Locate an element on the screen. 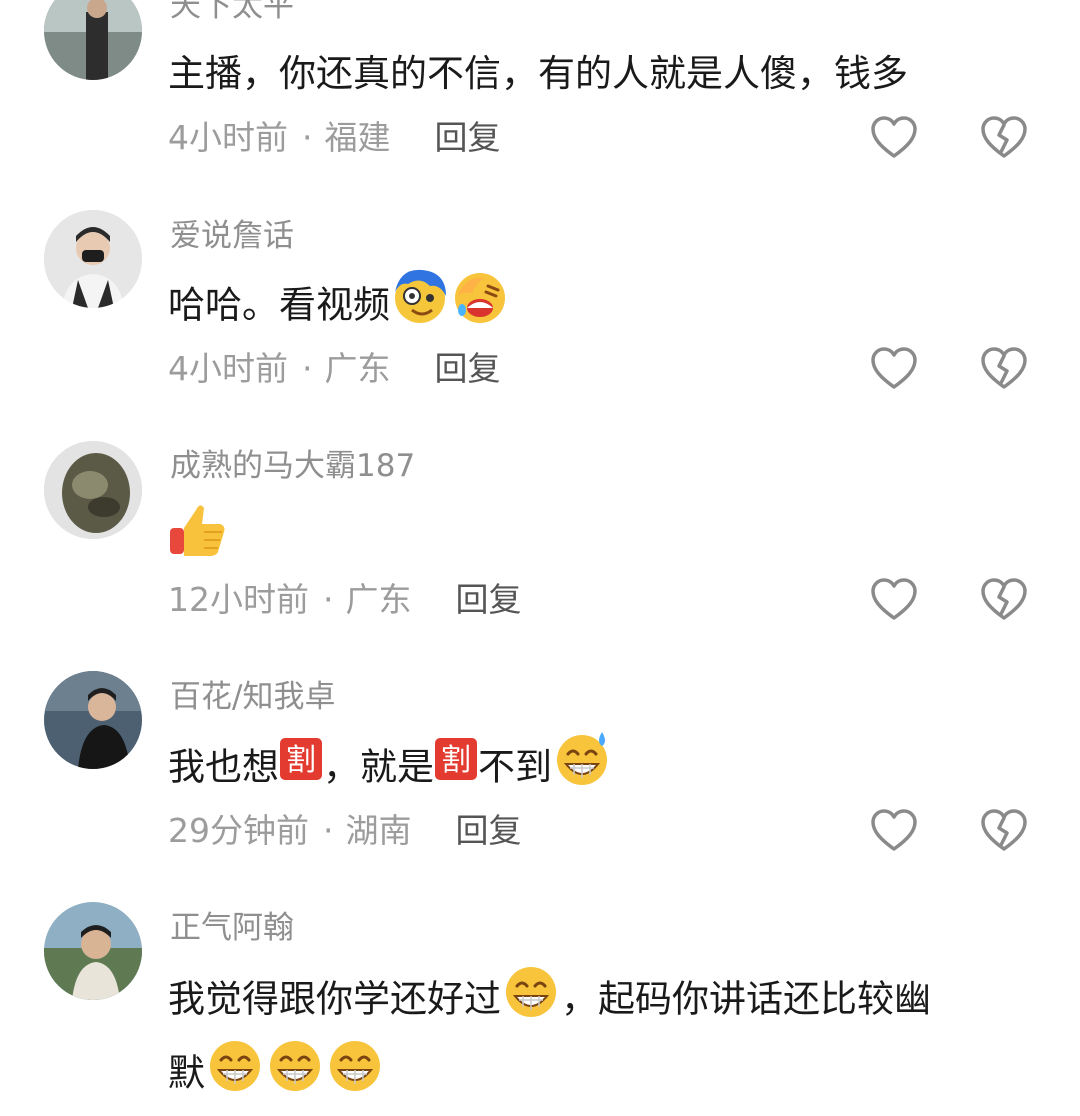 The height and width of the screenshot is (1116, 1080). comment-text is located at coordinates (593, 539).